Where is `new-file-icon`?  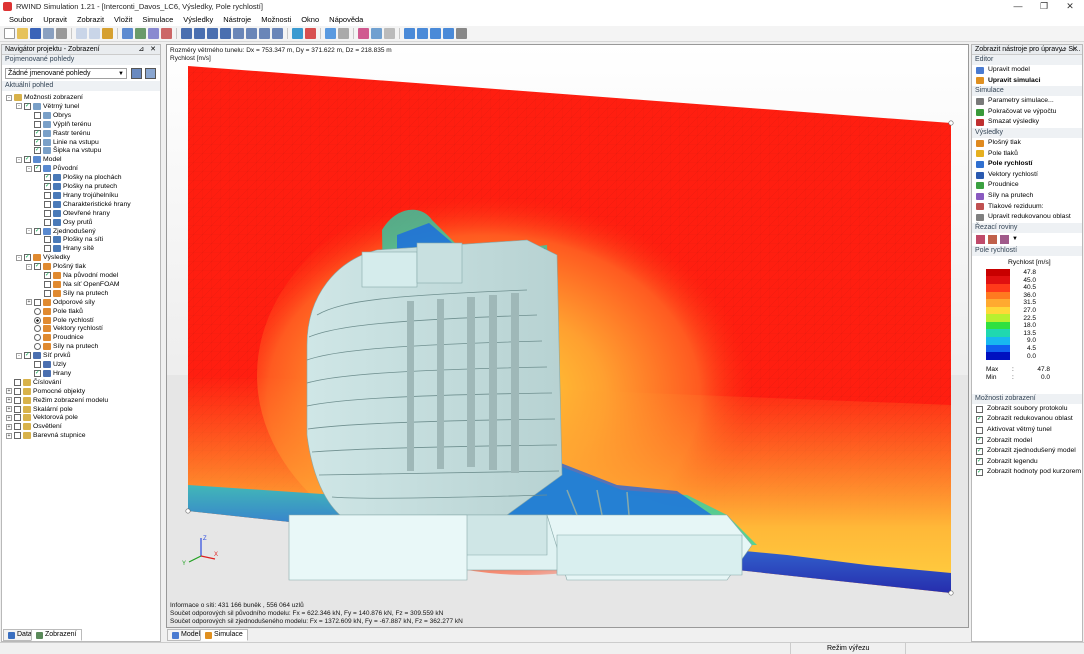 new-file-icon is located at coordinates (9, 33).